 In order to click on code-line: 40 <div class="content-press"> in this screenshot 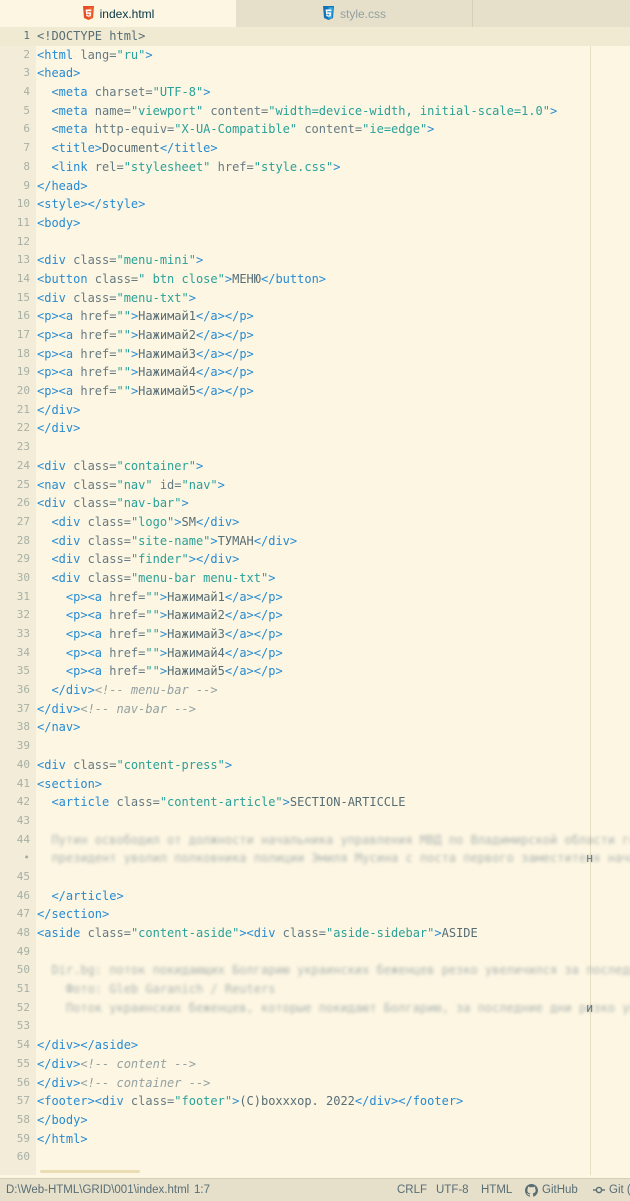, I will do `click(315, 765)`.